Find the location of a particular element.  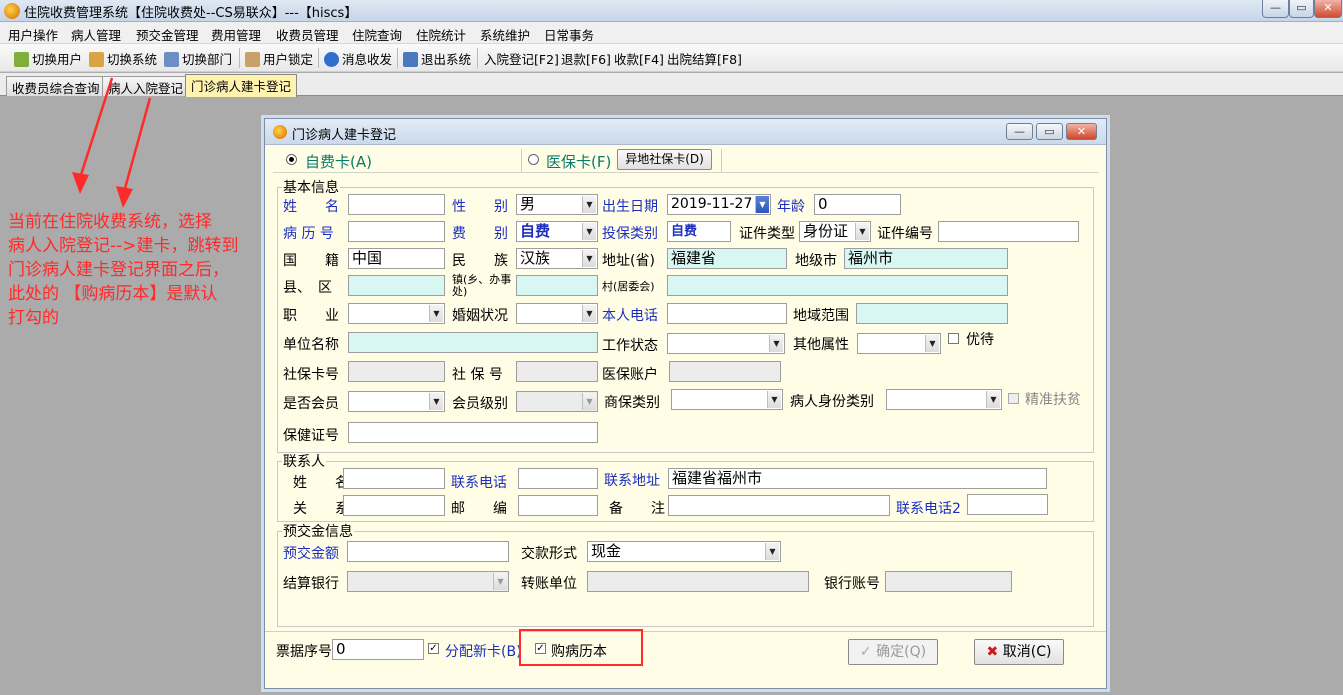

minimize-button: — is located at coordinates (1275, 9).